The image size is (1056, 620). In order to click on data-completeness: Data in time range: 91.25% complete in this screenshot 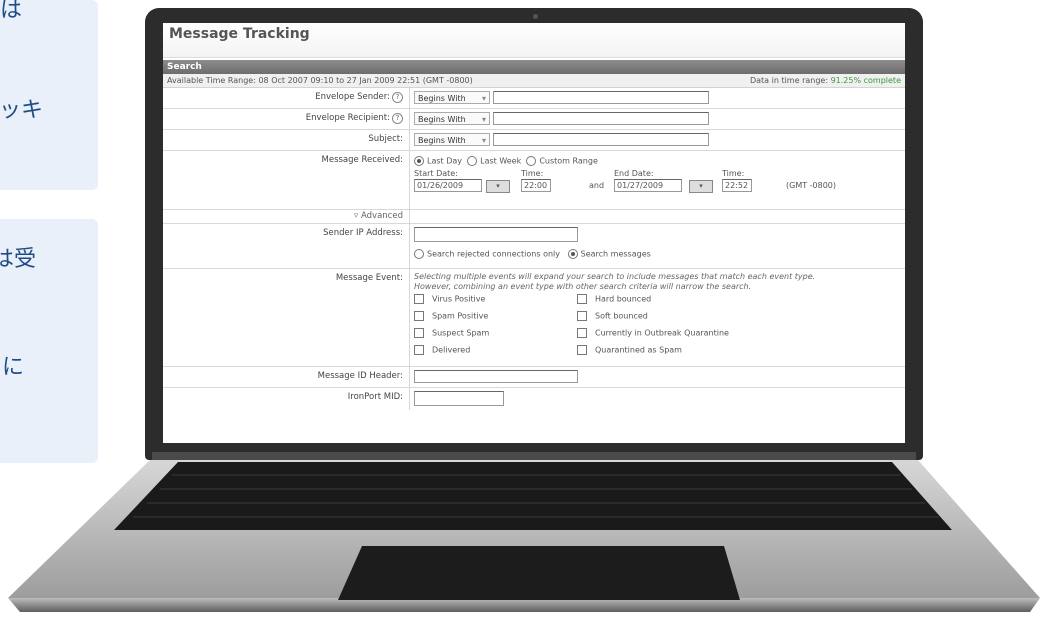, I will do `click(825, 80)`.